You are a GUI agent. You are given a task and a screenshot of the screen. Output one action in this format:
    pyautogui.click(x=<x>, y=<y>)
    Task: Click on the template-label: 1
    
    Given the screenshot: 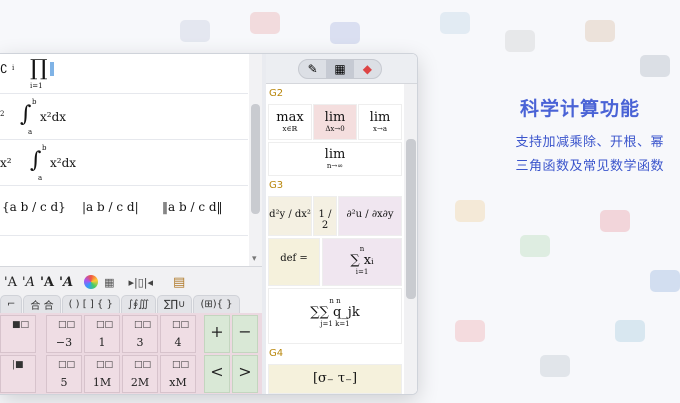 What is the action you would take?
    pyautogui.click(x=102, y=342)
    